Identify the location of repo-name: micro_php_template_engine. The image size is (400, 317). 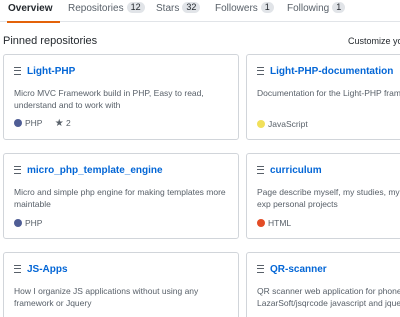
(95, 170).